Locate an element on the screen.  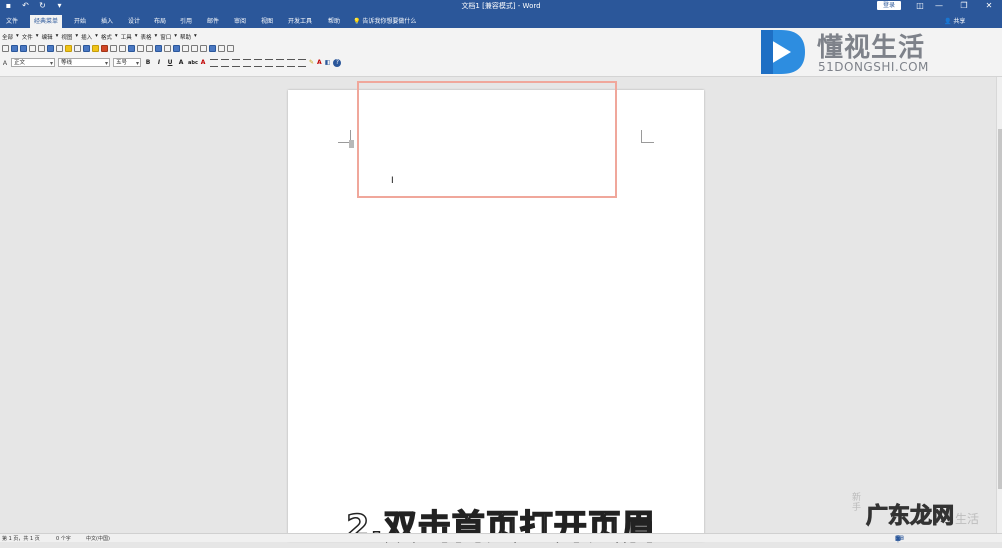
spelling-icon is located at coordinates (50, 48).